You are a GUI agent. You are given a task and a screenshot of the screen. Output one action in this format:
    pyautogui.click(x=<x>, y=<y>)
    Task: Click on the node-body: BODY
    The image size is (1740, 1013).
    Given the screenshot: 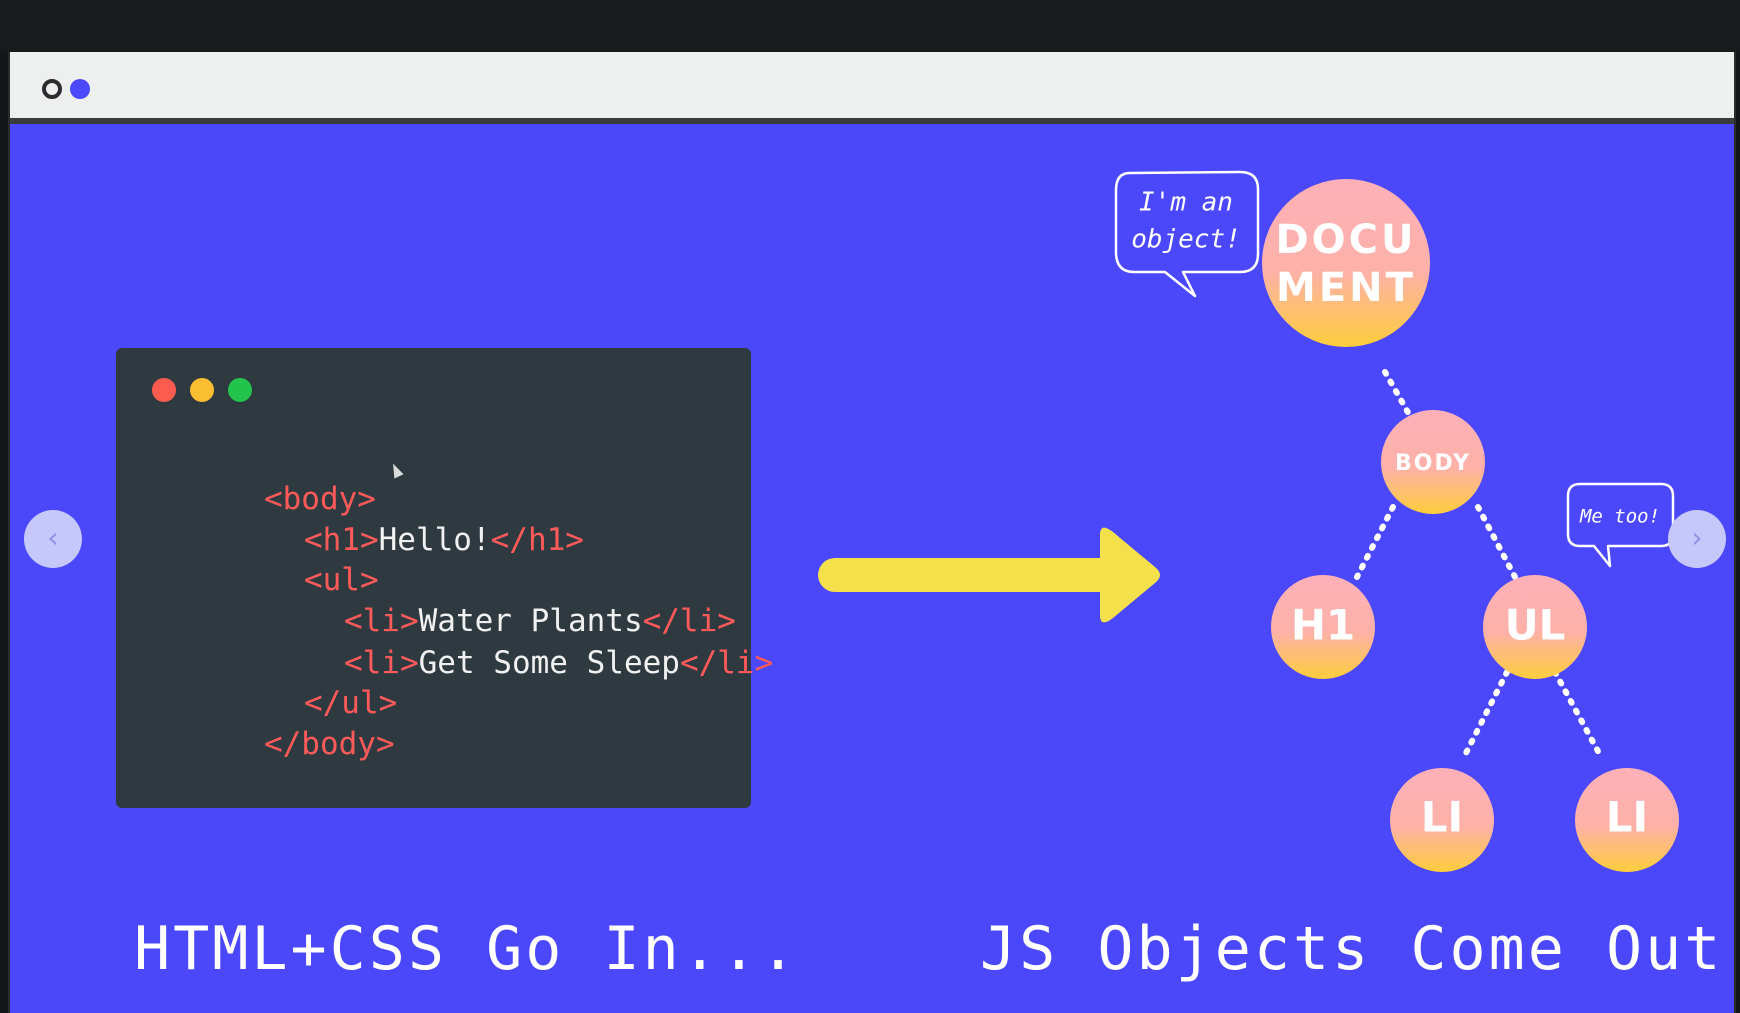 What is the action you would take?
    pyautogui.click(x=1433, y=462)
    